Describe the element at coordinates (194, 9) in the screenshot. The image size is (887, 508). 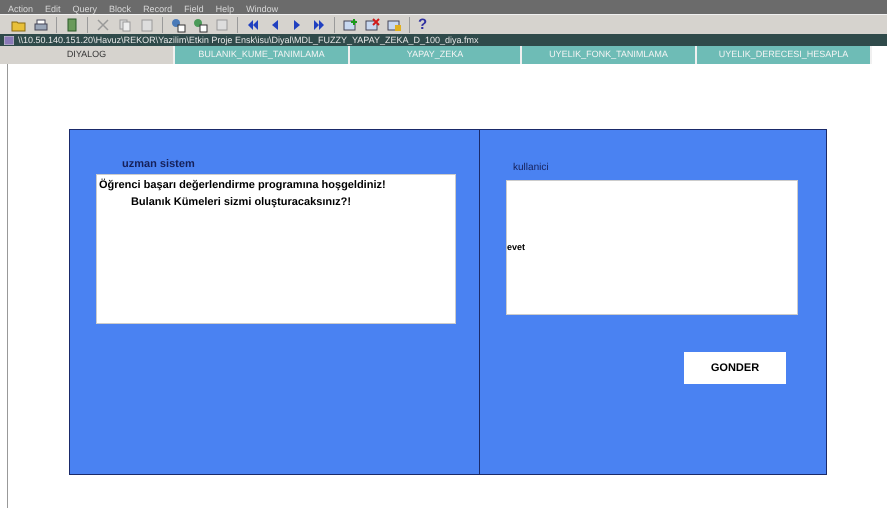
I see `menu-item: Field` at that location.